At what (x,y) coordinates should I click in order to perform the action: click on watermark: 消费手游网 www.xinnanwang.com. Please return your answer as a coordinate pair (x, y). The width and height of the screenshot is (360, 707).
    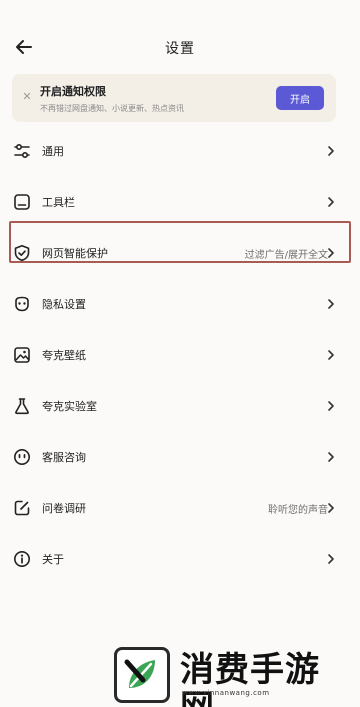
    Looking at the image, I should click on (234, 677).